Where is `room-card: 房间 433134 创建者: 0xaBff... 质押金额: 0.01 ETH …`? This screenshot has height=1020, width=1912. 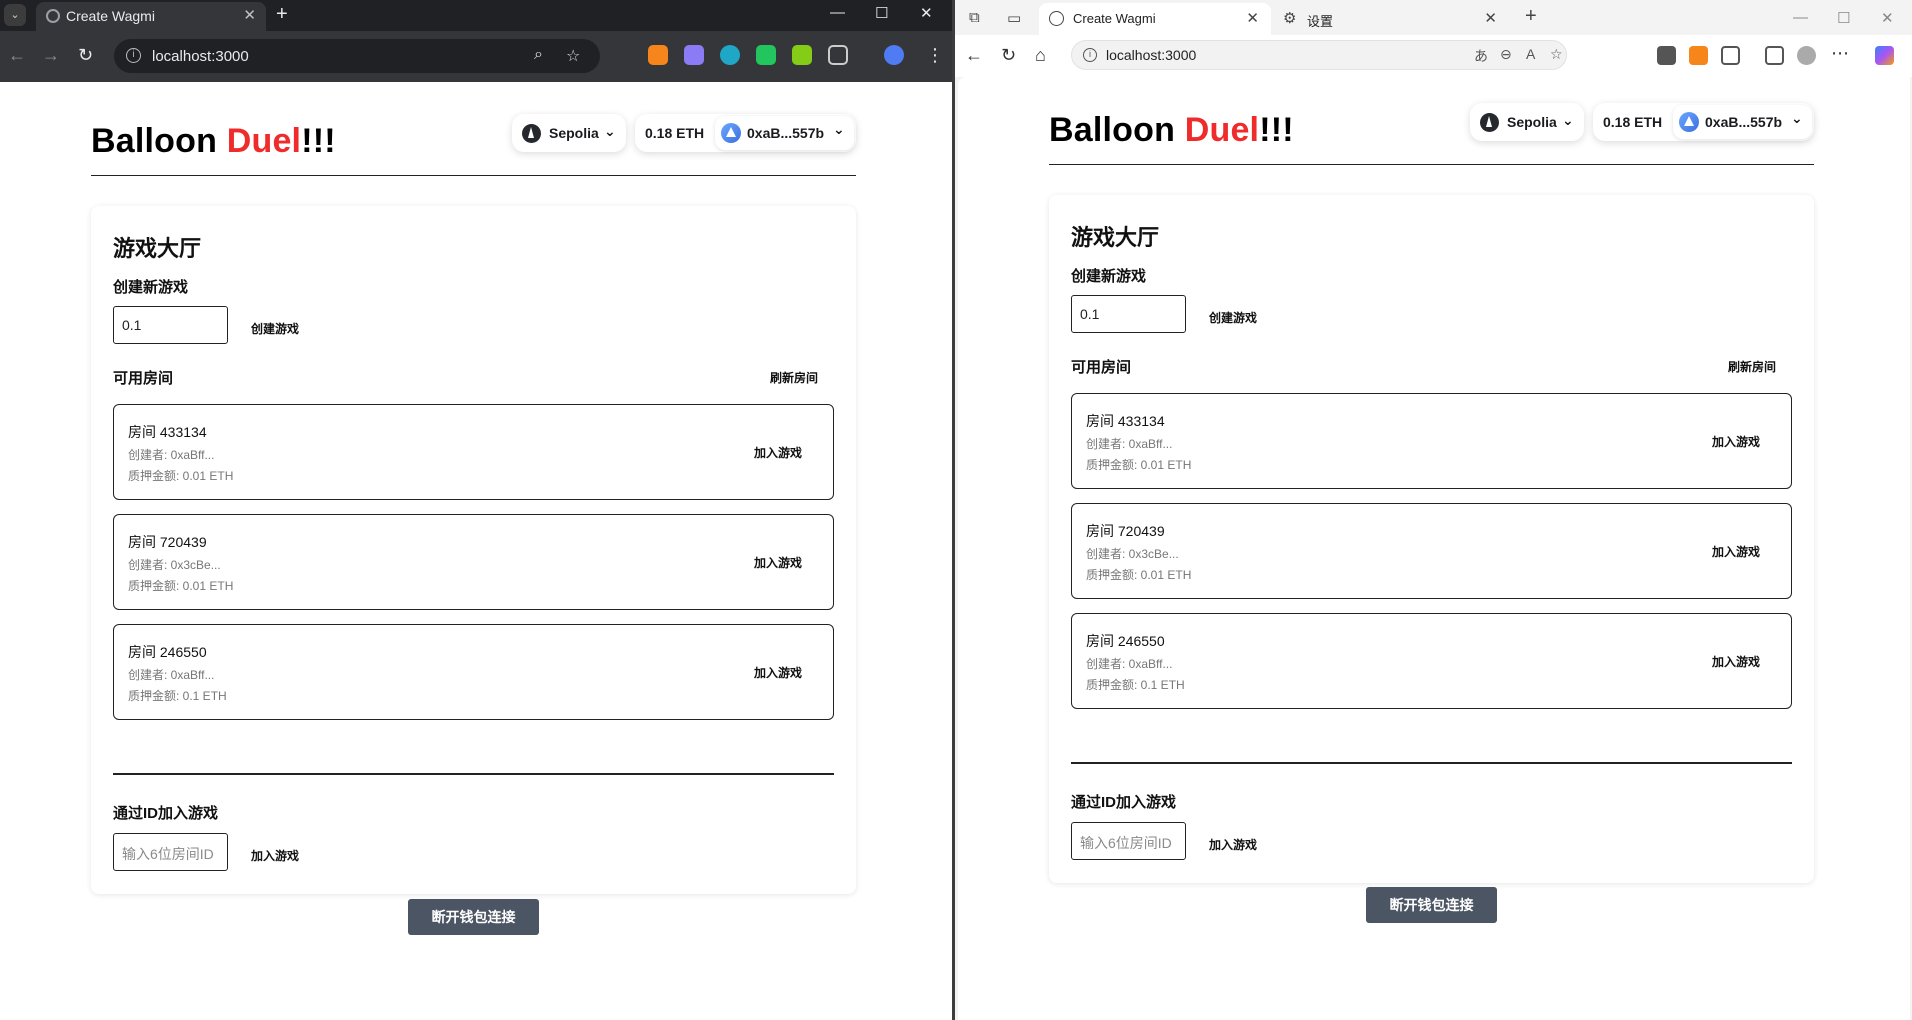
room-card: 房间 433134 创建者: 0xaBff... 质押金额: 0.01 ETH … is located at coordinates (1431, 441).